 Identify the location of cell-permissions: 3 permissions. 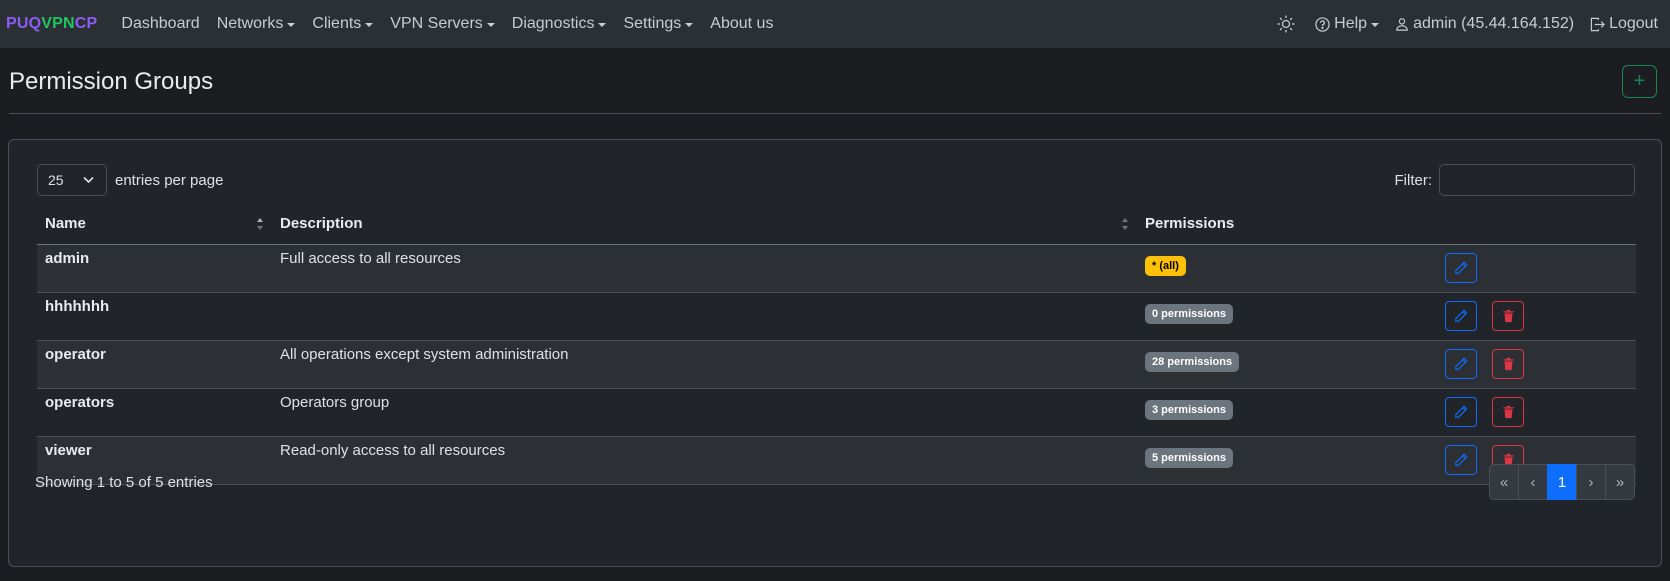
(1287, 412).